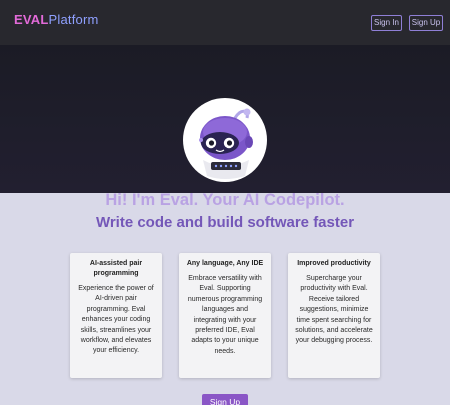  What do you see at coordinates (334, 263) in the screenshot?
I see `feature-card-title: Improved productivity` at bounding box center [334, 263].